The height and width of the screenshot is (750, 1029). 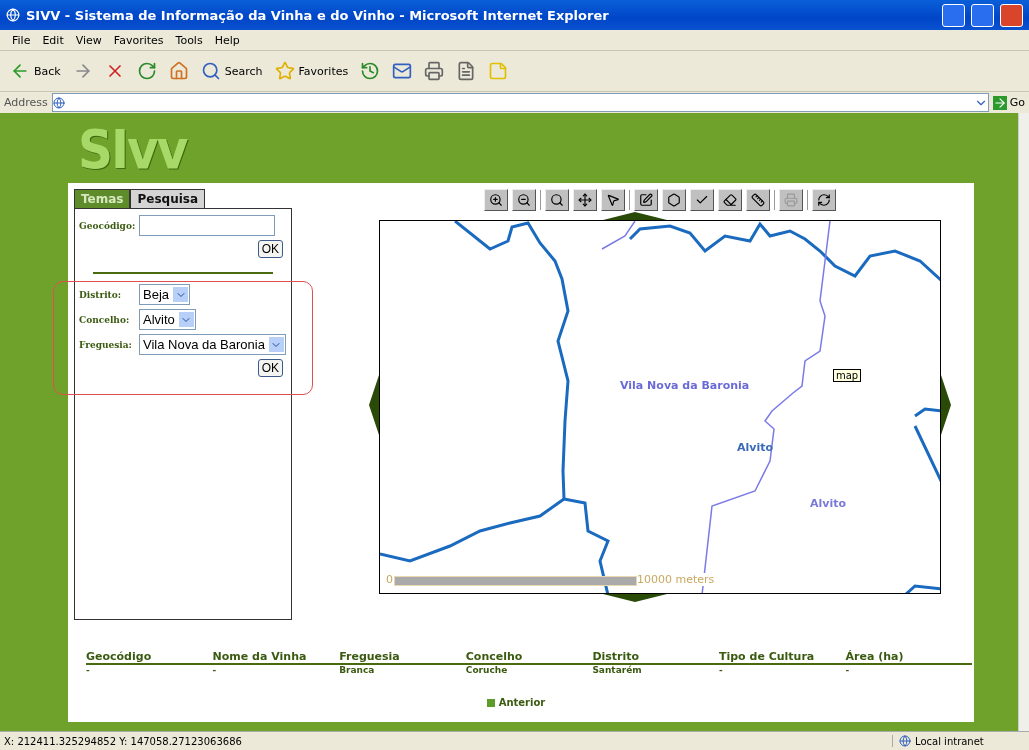 I want to click on globe-icon, so click(x=905, y=741).